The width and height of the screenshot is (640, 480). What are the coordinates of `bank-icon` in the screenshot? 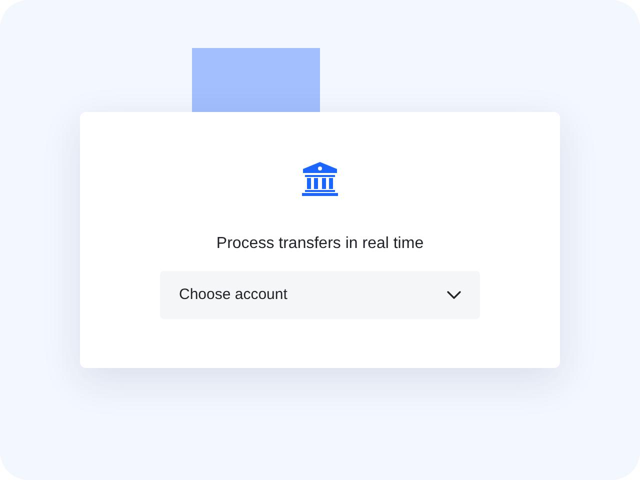 It's located at (320, 179).